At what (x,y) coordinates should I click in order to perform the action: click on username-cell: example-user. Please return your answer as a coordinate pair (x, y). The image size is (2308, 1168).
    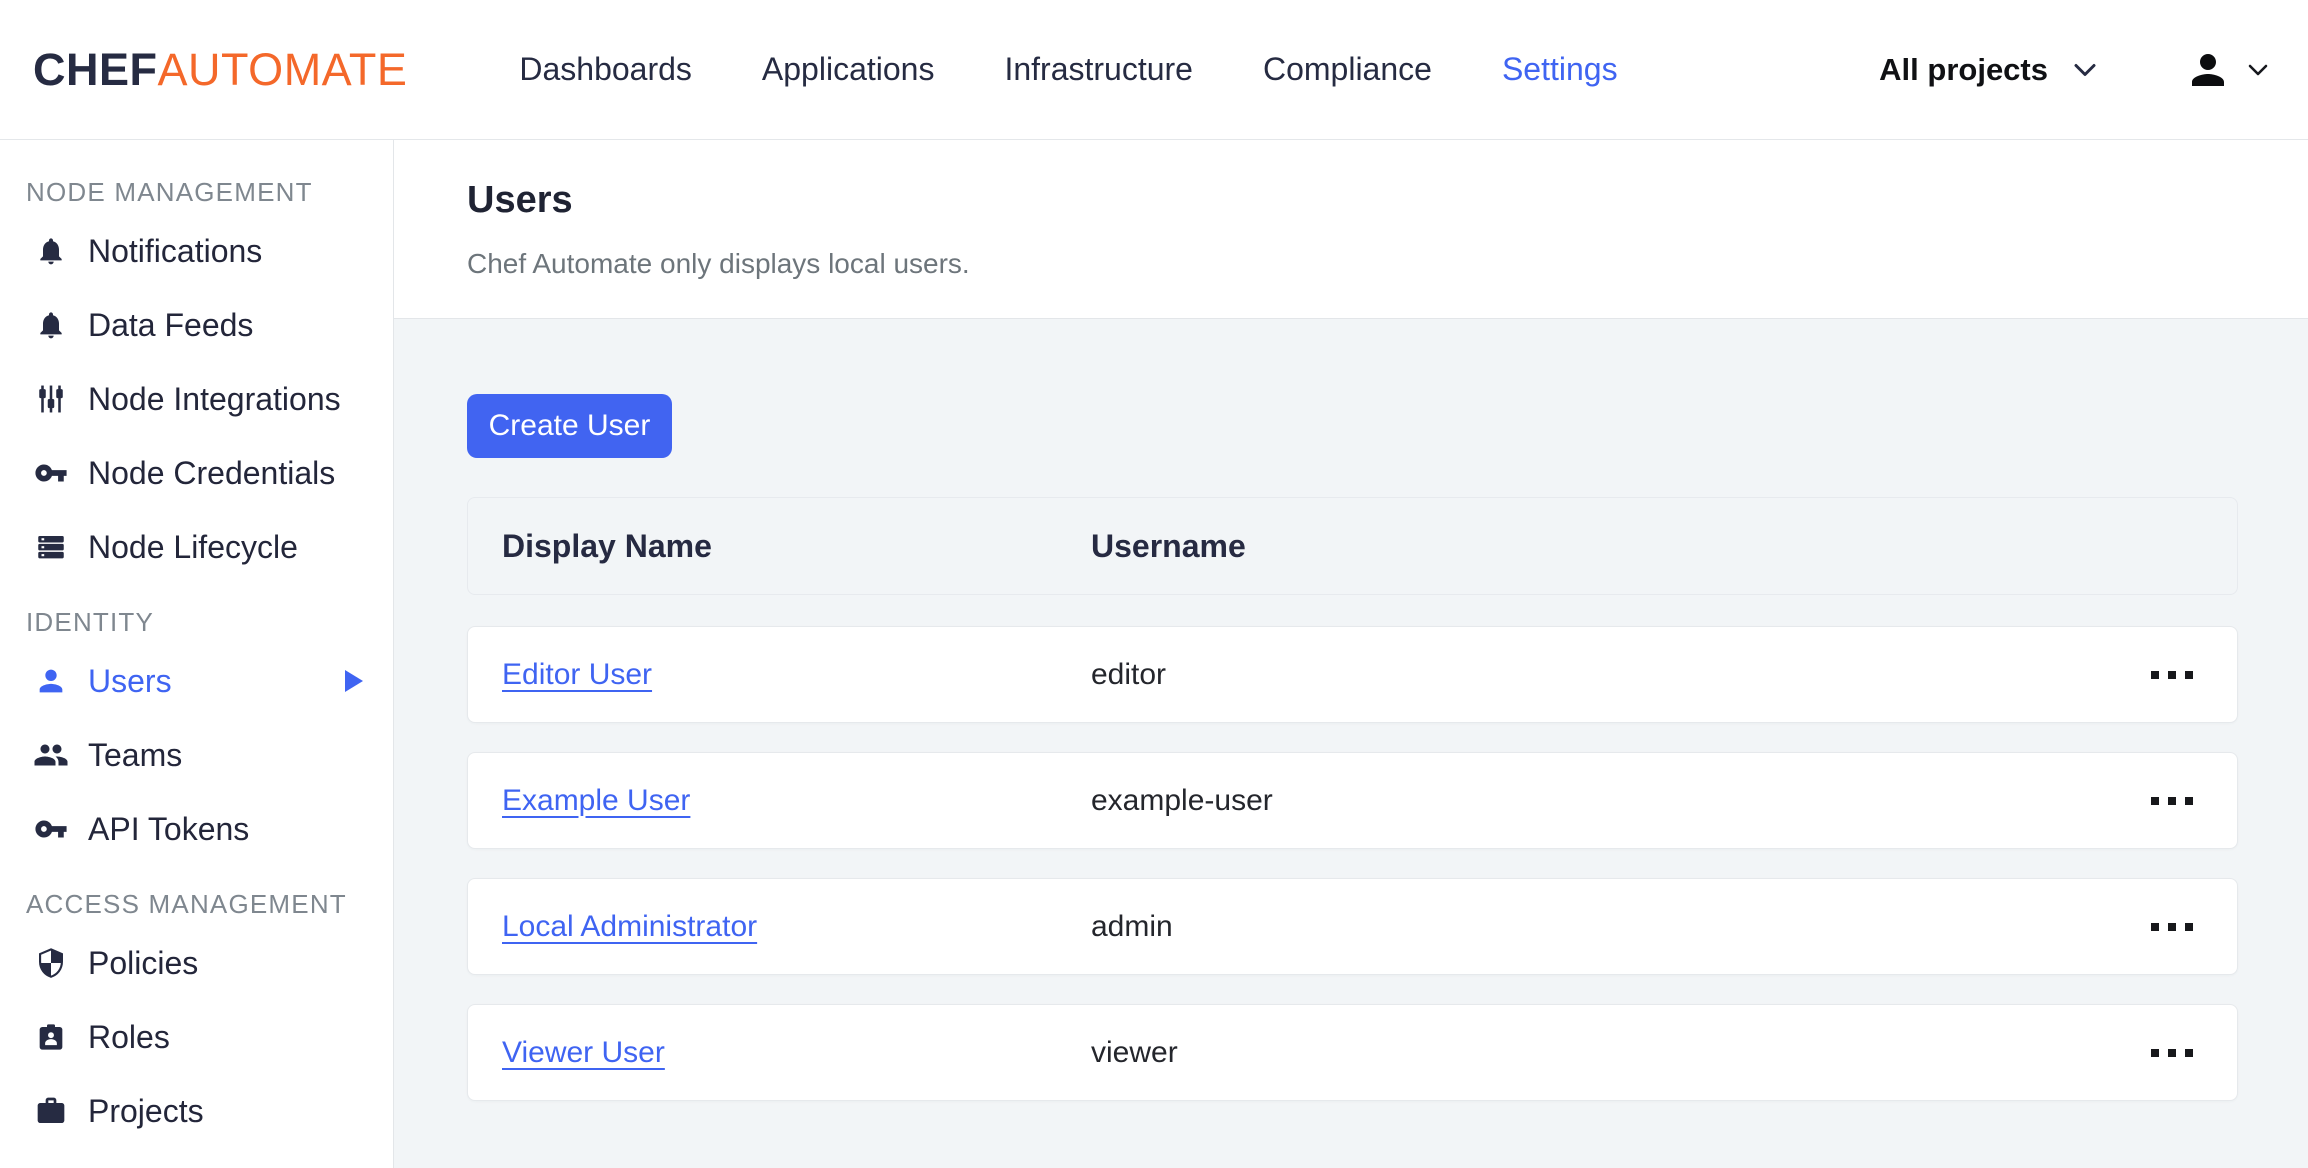
    Looking at the image, I should click on (1182, 800).